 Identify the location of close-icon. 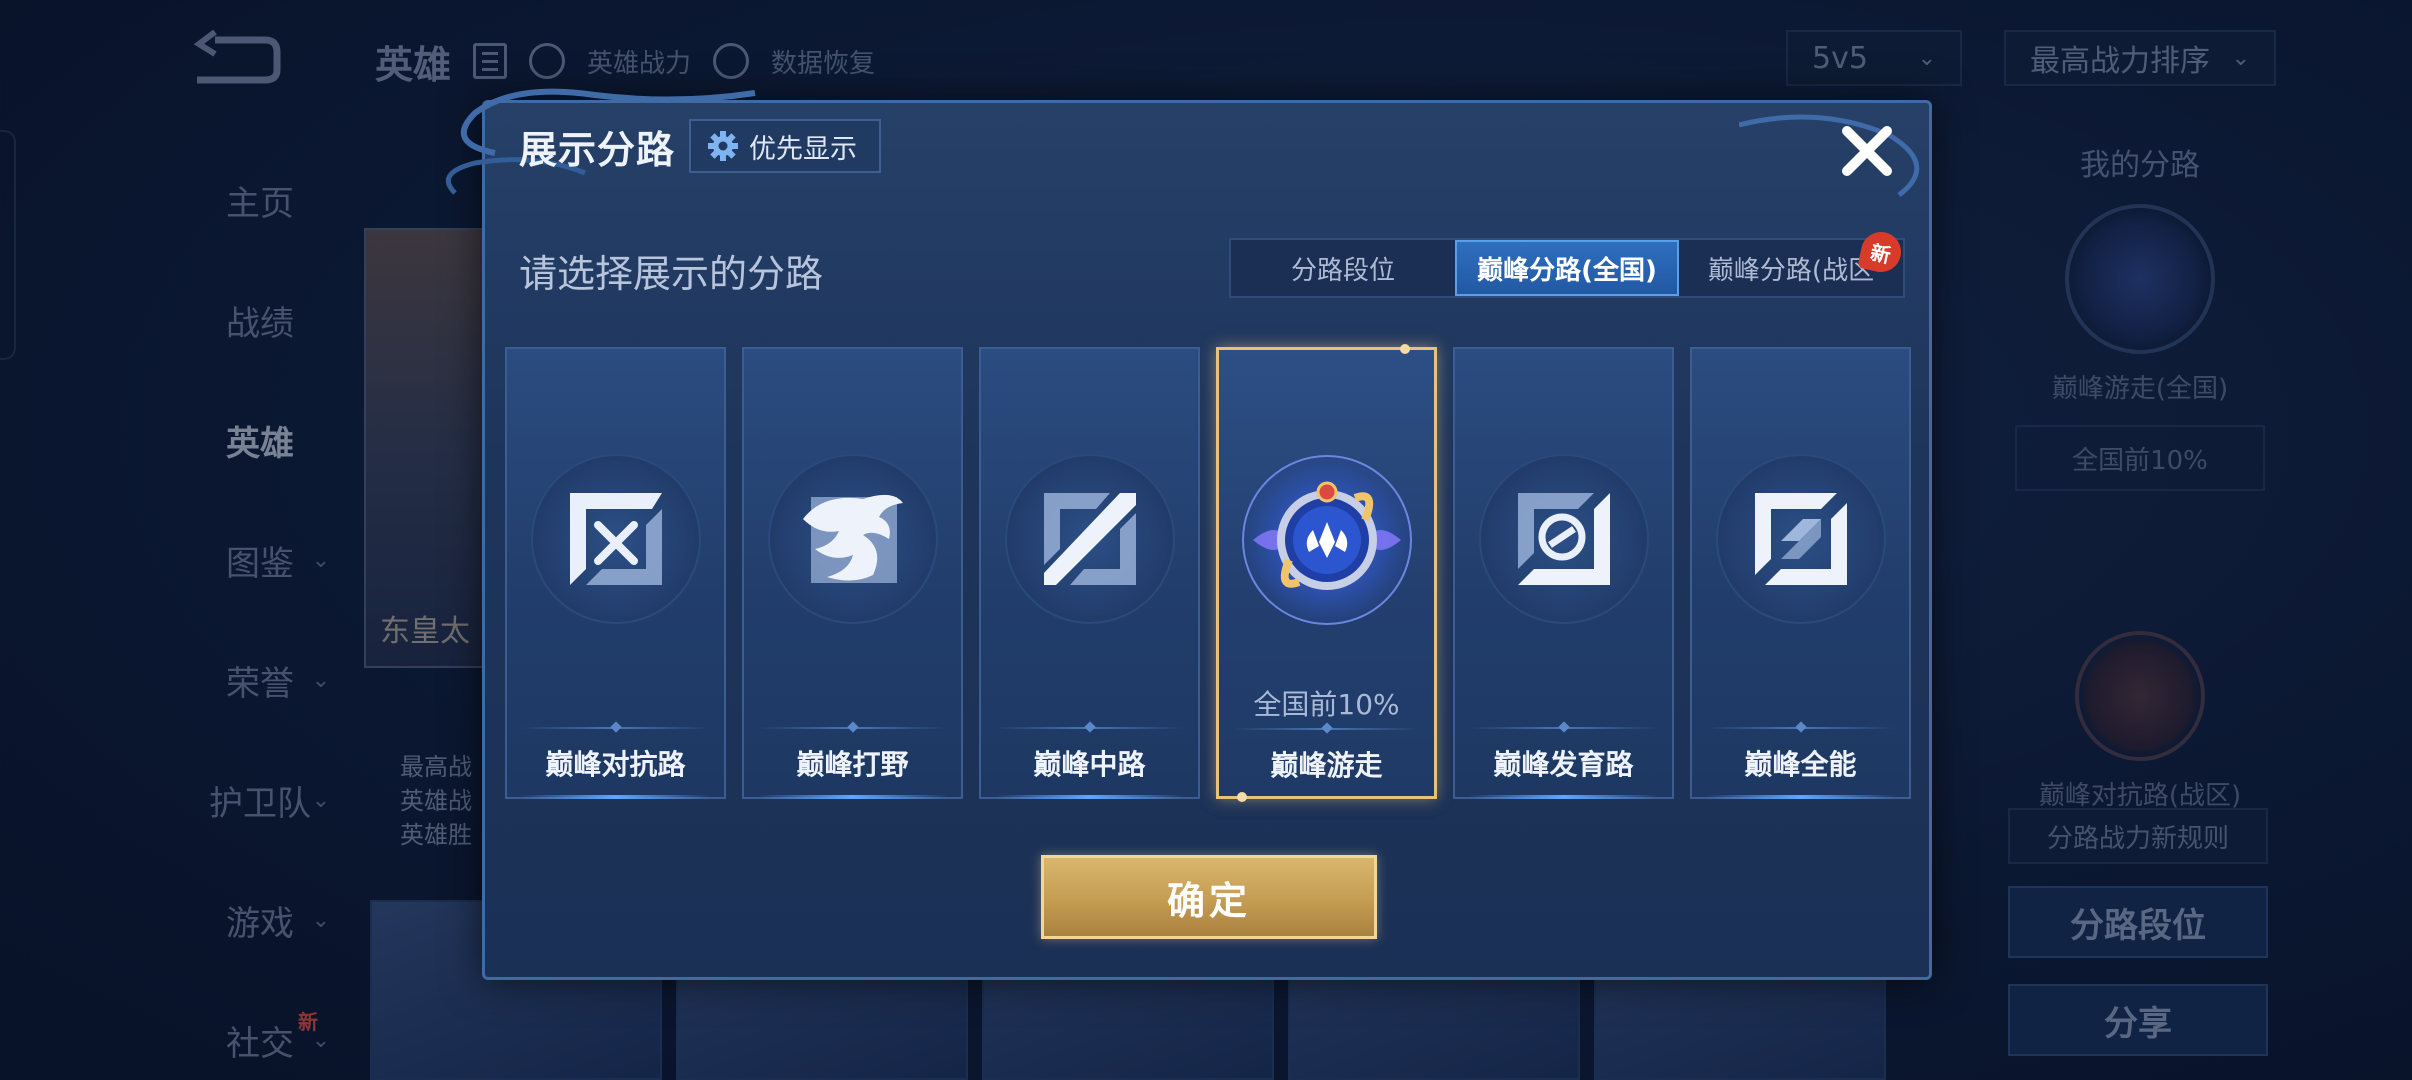
(1867, 151).